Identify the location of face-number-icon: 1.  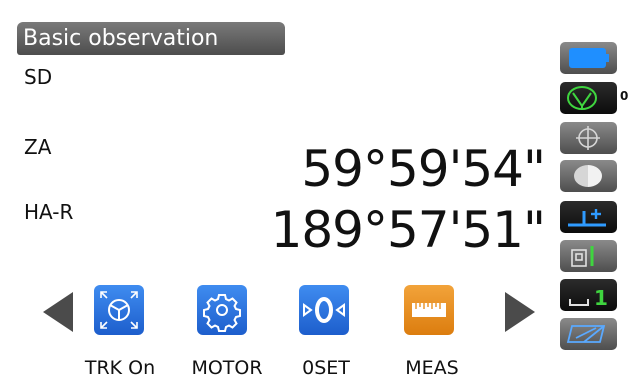
(588, 298).